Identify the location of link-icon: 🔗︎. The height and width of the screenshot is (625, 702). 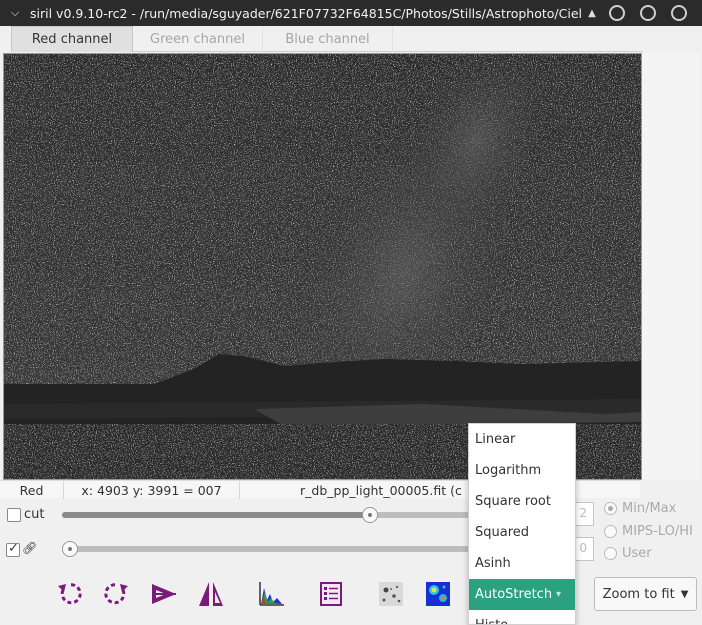
(30, 548).